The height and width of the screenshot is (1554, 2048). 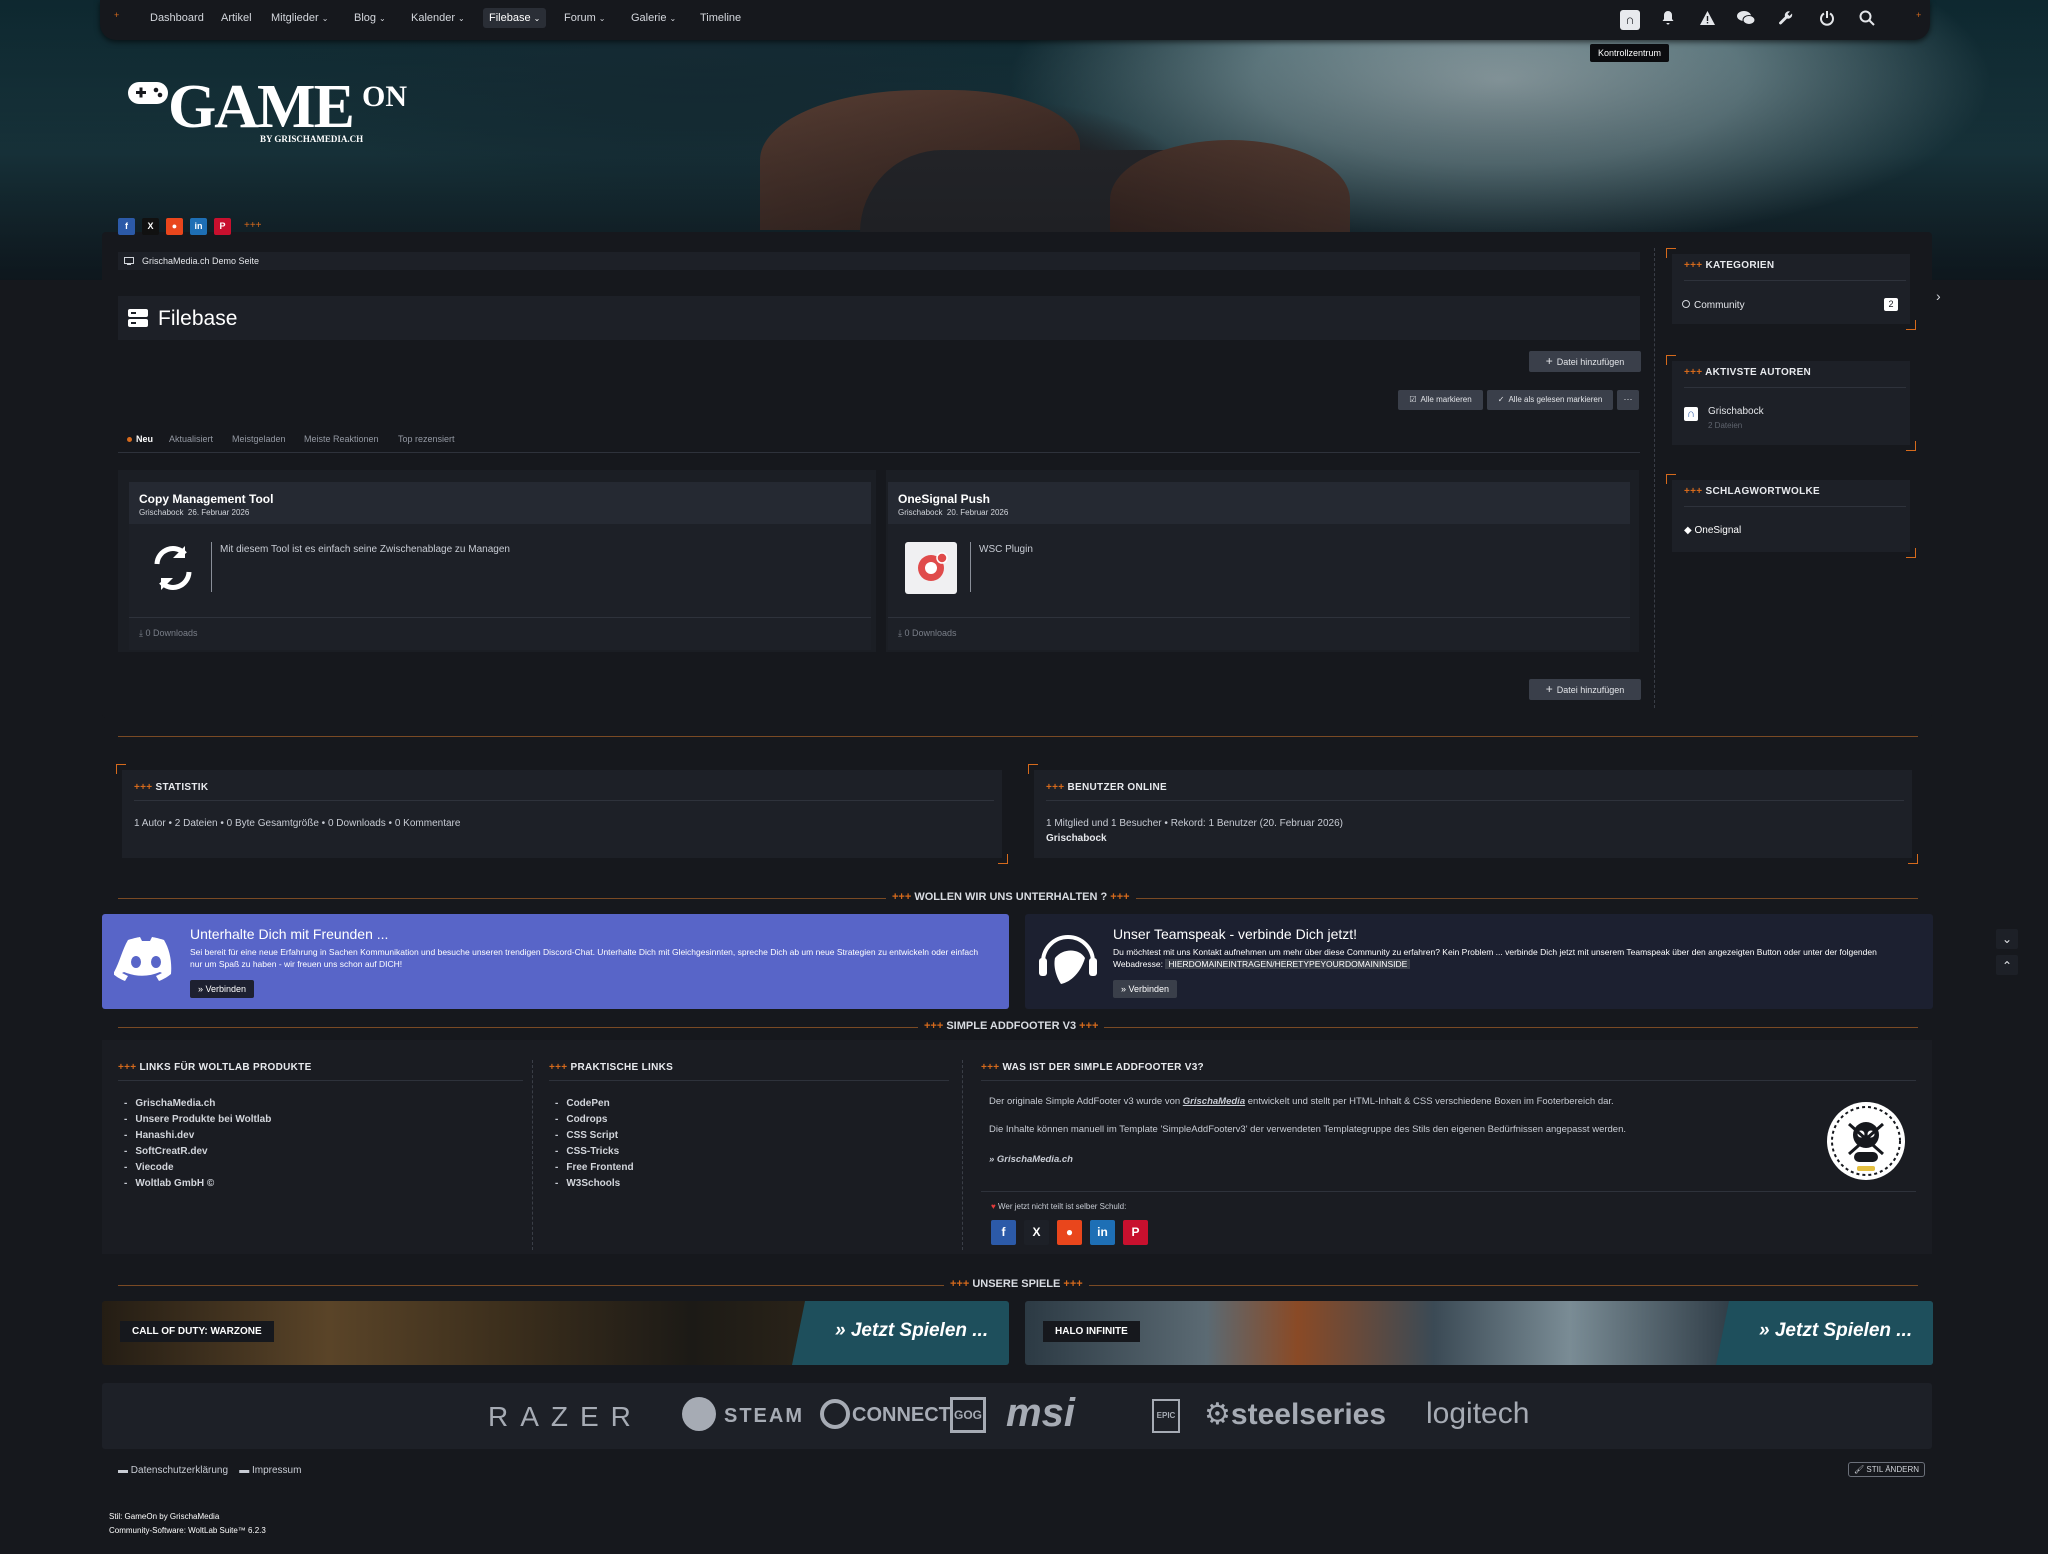 I want to click on add-file-button-bottom: + Datei hinzufügen, so click(x=1585, y=689).